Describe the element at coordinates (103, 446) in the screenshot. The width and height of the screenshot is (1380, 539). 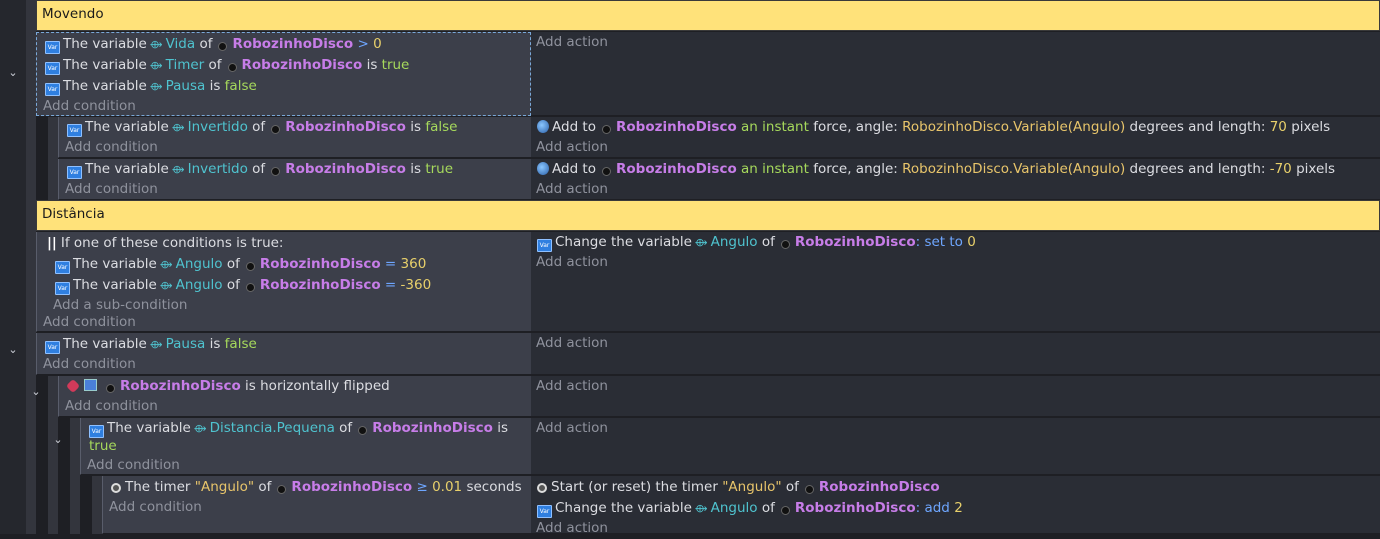
I see `condition-value: true` at that location.